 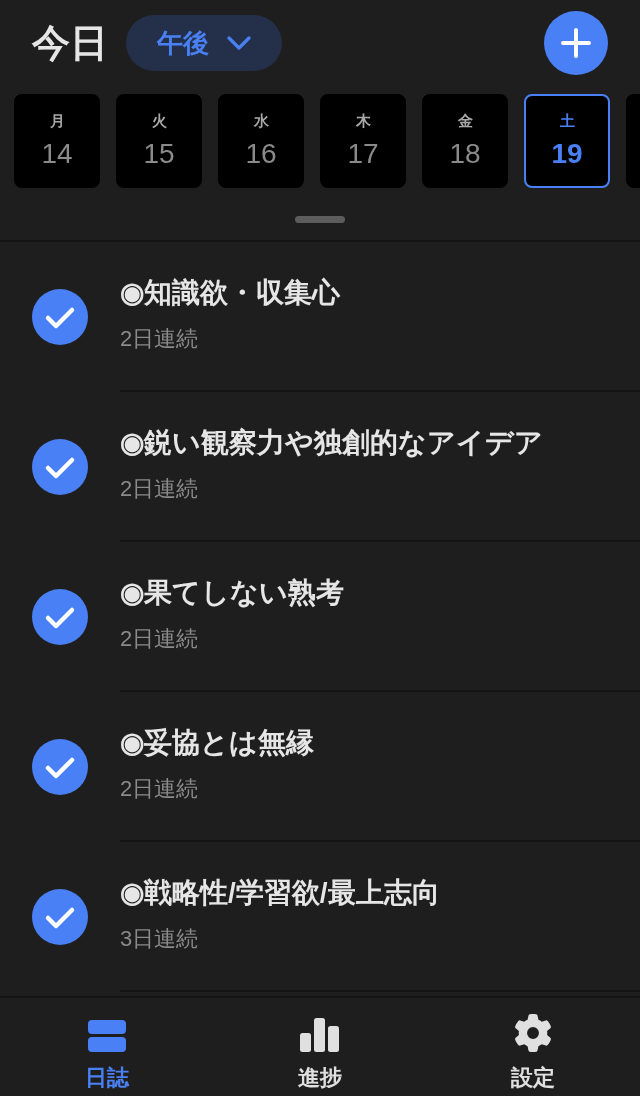 I want to click on day-card: 水 16, so click(x=261, y=141).